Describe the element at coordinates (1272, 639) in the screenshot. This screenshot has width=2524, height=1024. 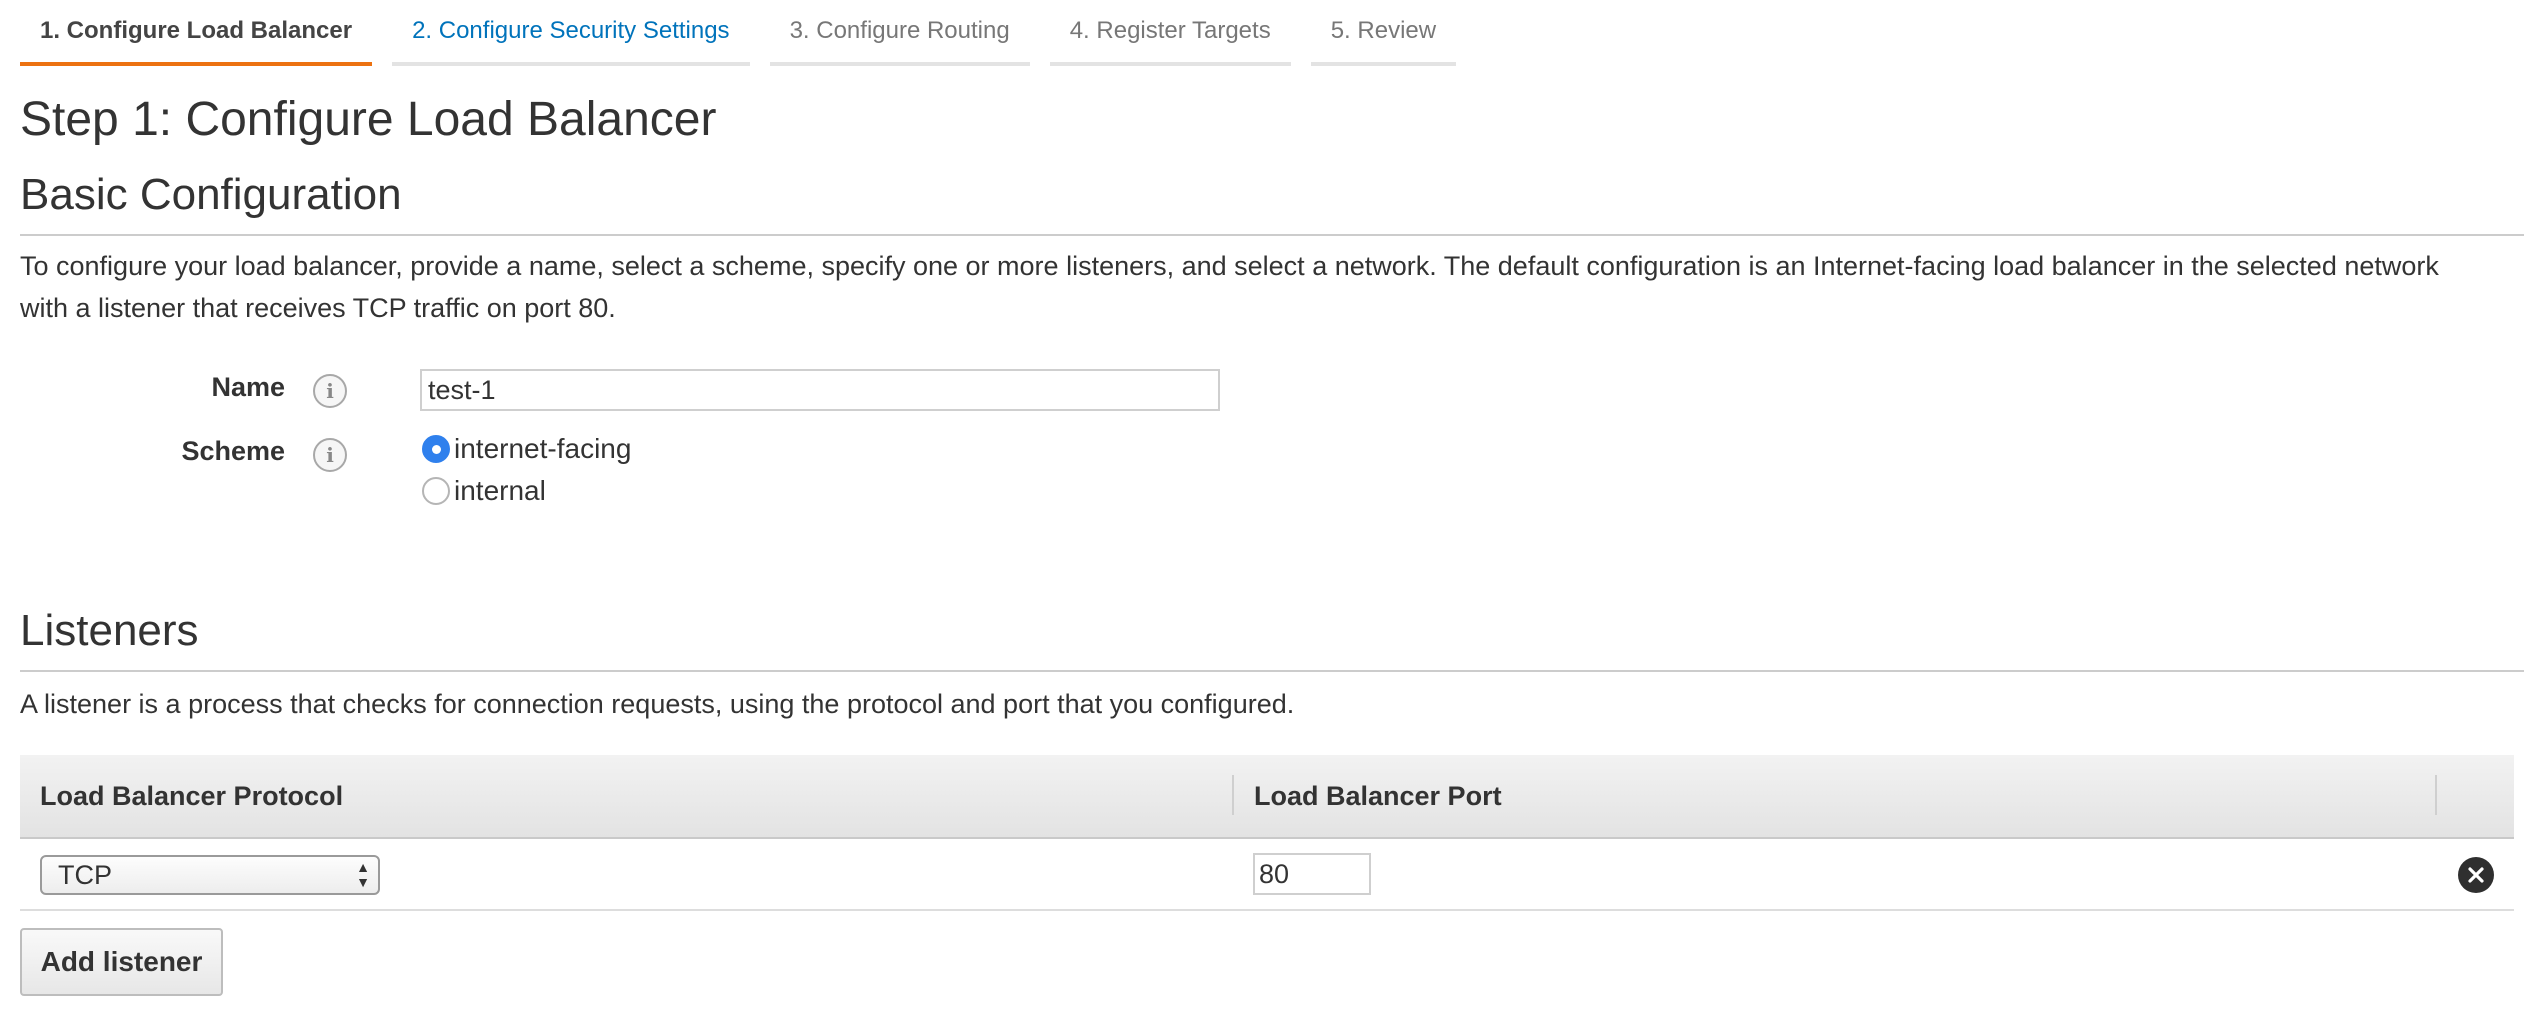
I see `listeners-heading: Listeners` at that location.